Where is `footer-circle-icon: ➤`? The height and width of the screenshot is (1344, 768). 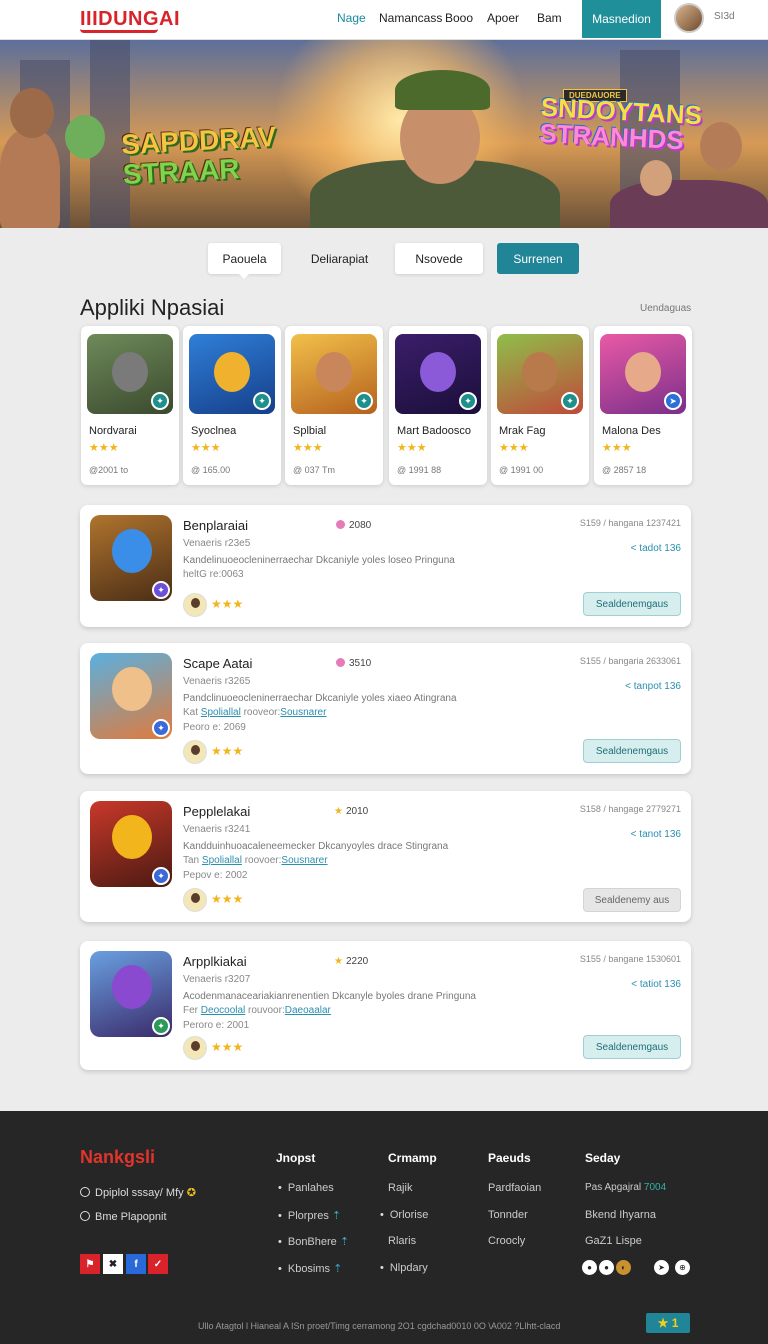
footer-circle-icon: ➤ is located at coordinates (661, 1267).